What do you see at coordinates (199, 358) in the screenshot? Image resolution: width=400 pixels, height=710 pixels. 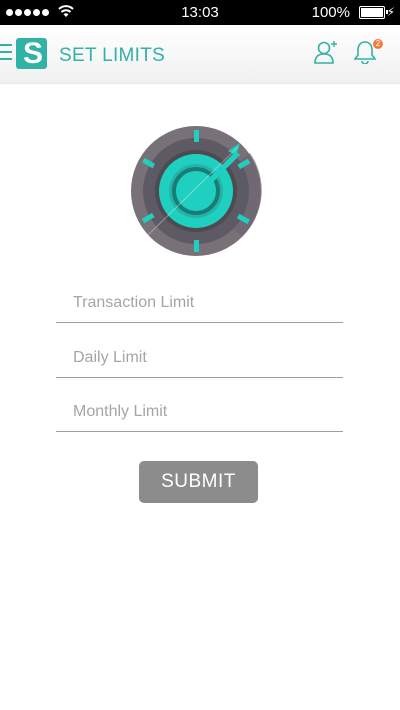 I see `daily-limit-input` at bounding box center [199, 358].